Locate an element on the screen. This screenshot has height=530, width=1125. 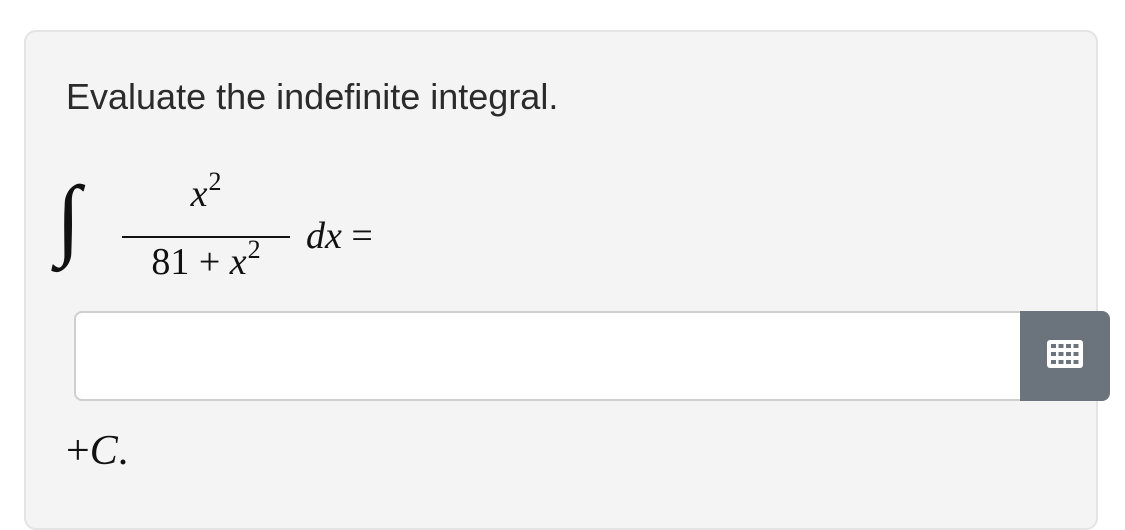
numerator-exponent: 2 is located at coordinates (215, 181).